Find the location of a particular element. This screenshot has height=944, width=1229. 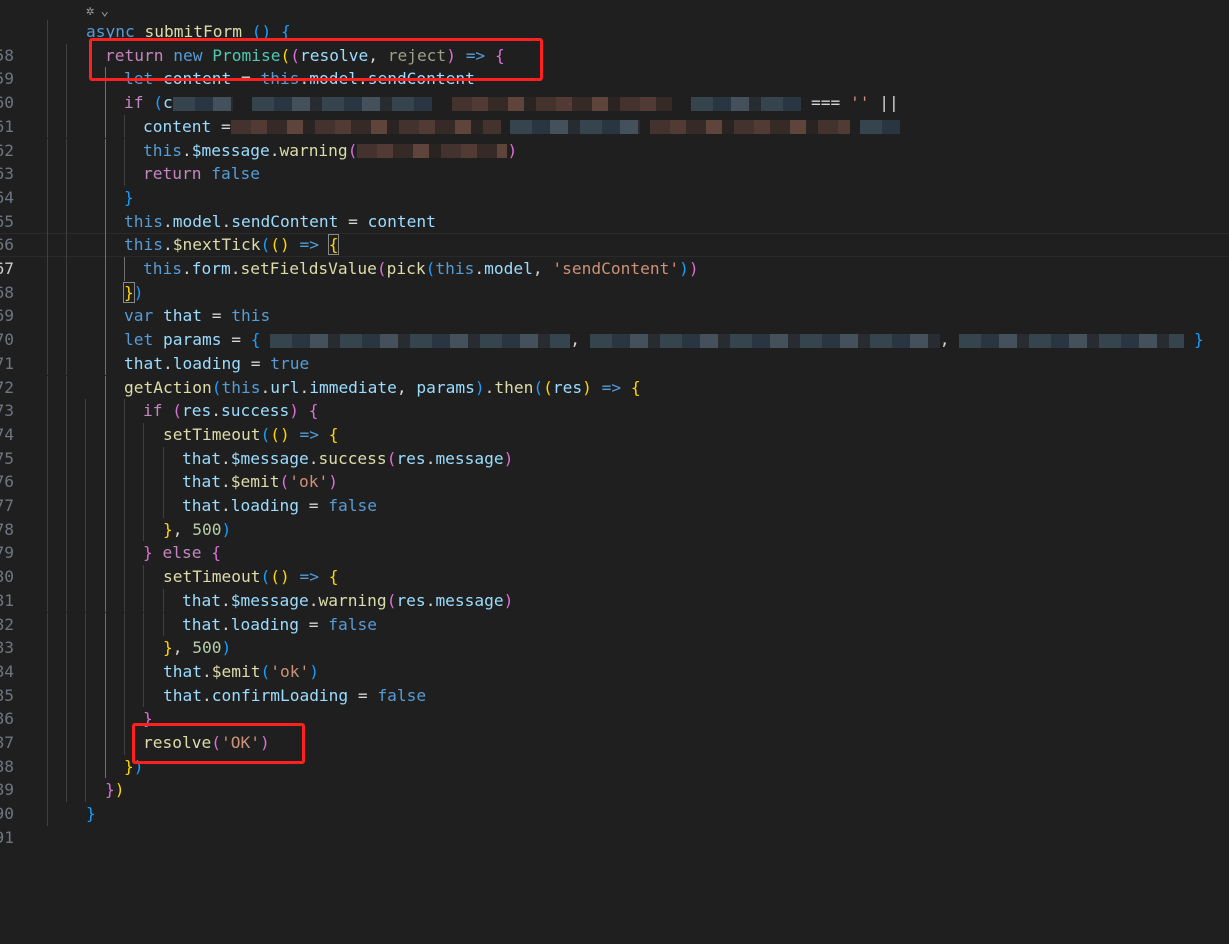

code-line: 64 return false is located at coordinates (614, 184).